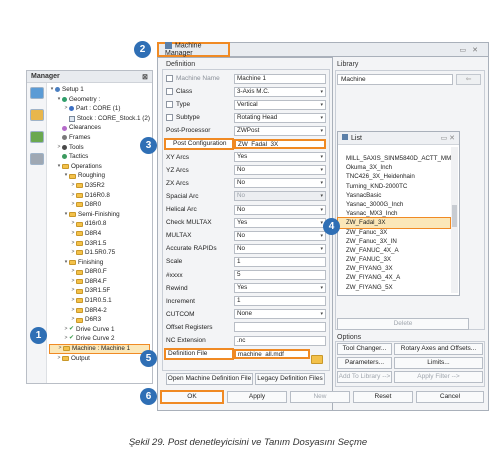 Image resolution: width=496 pixels, height=462 pixels. What do you see at coordinates (99, 186) in the screenshot?
I see `tree-item: > D35R2` at bounding box center [99, 186].